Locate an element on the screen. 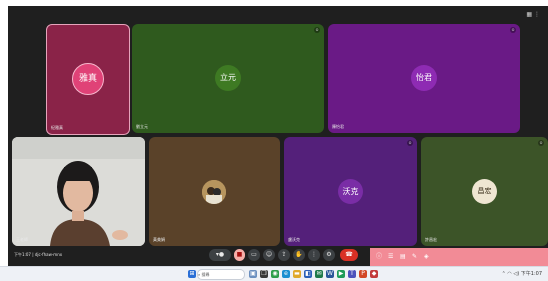 This screenshot has width=548, height=281. participant-avatar-photo is located at coordinates (214, 192).